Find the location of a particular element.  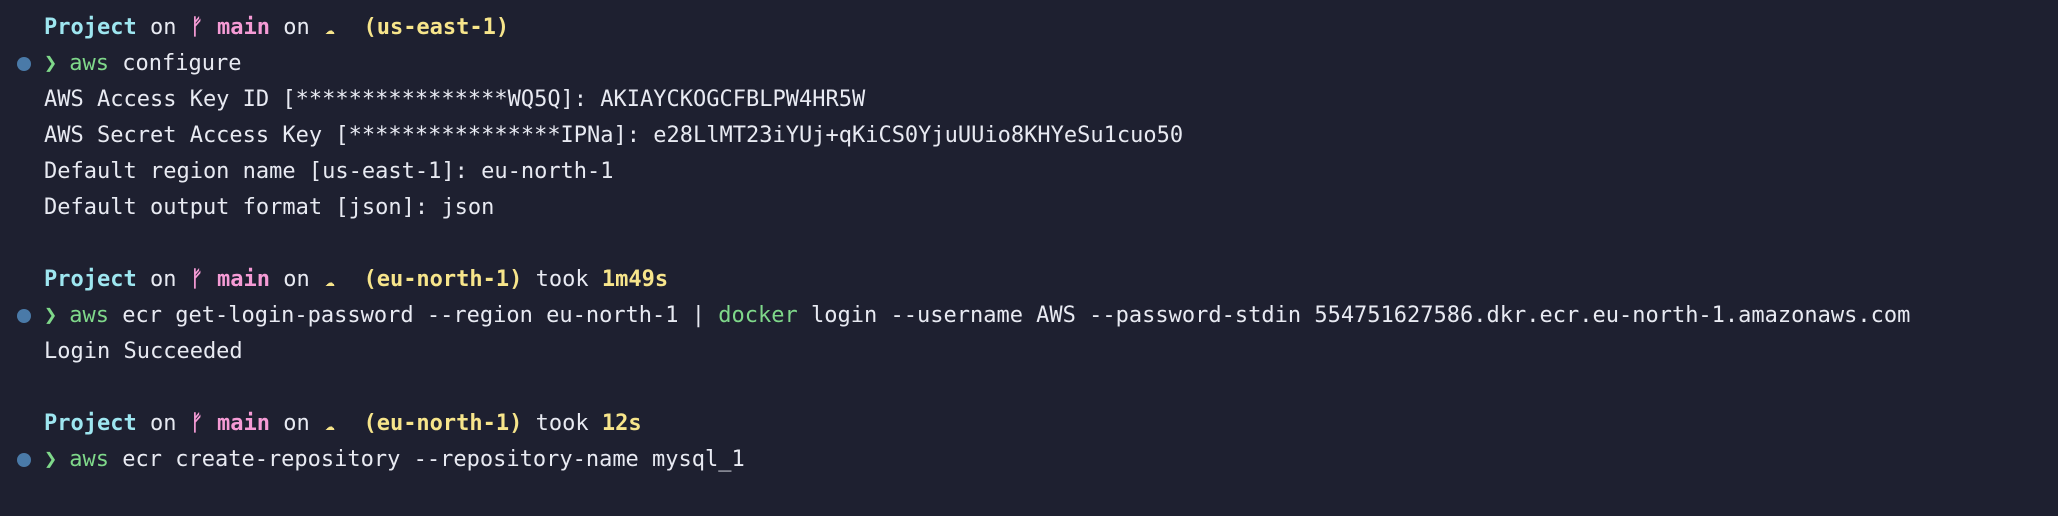

output-line: Login Succeeded is located at coordinates (143, 351).